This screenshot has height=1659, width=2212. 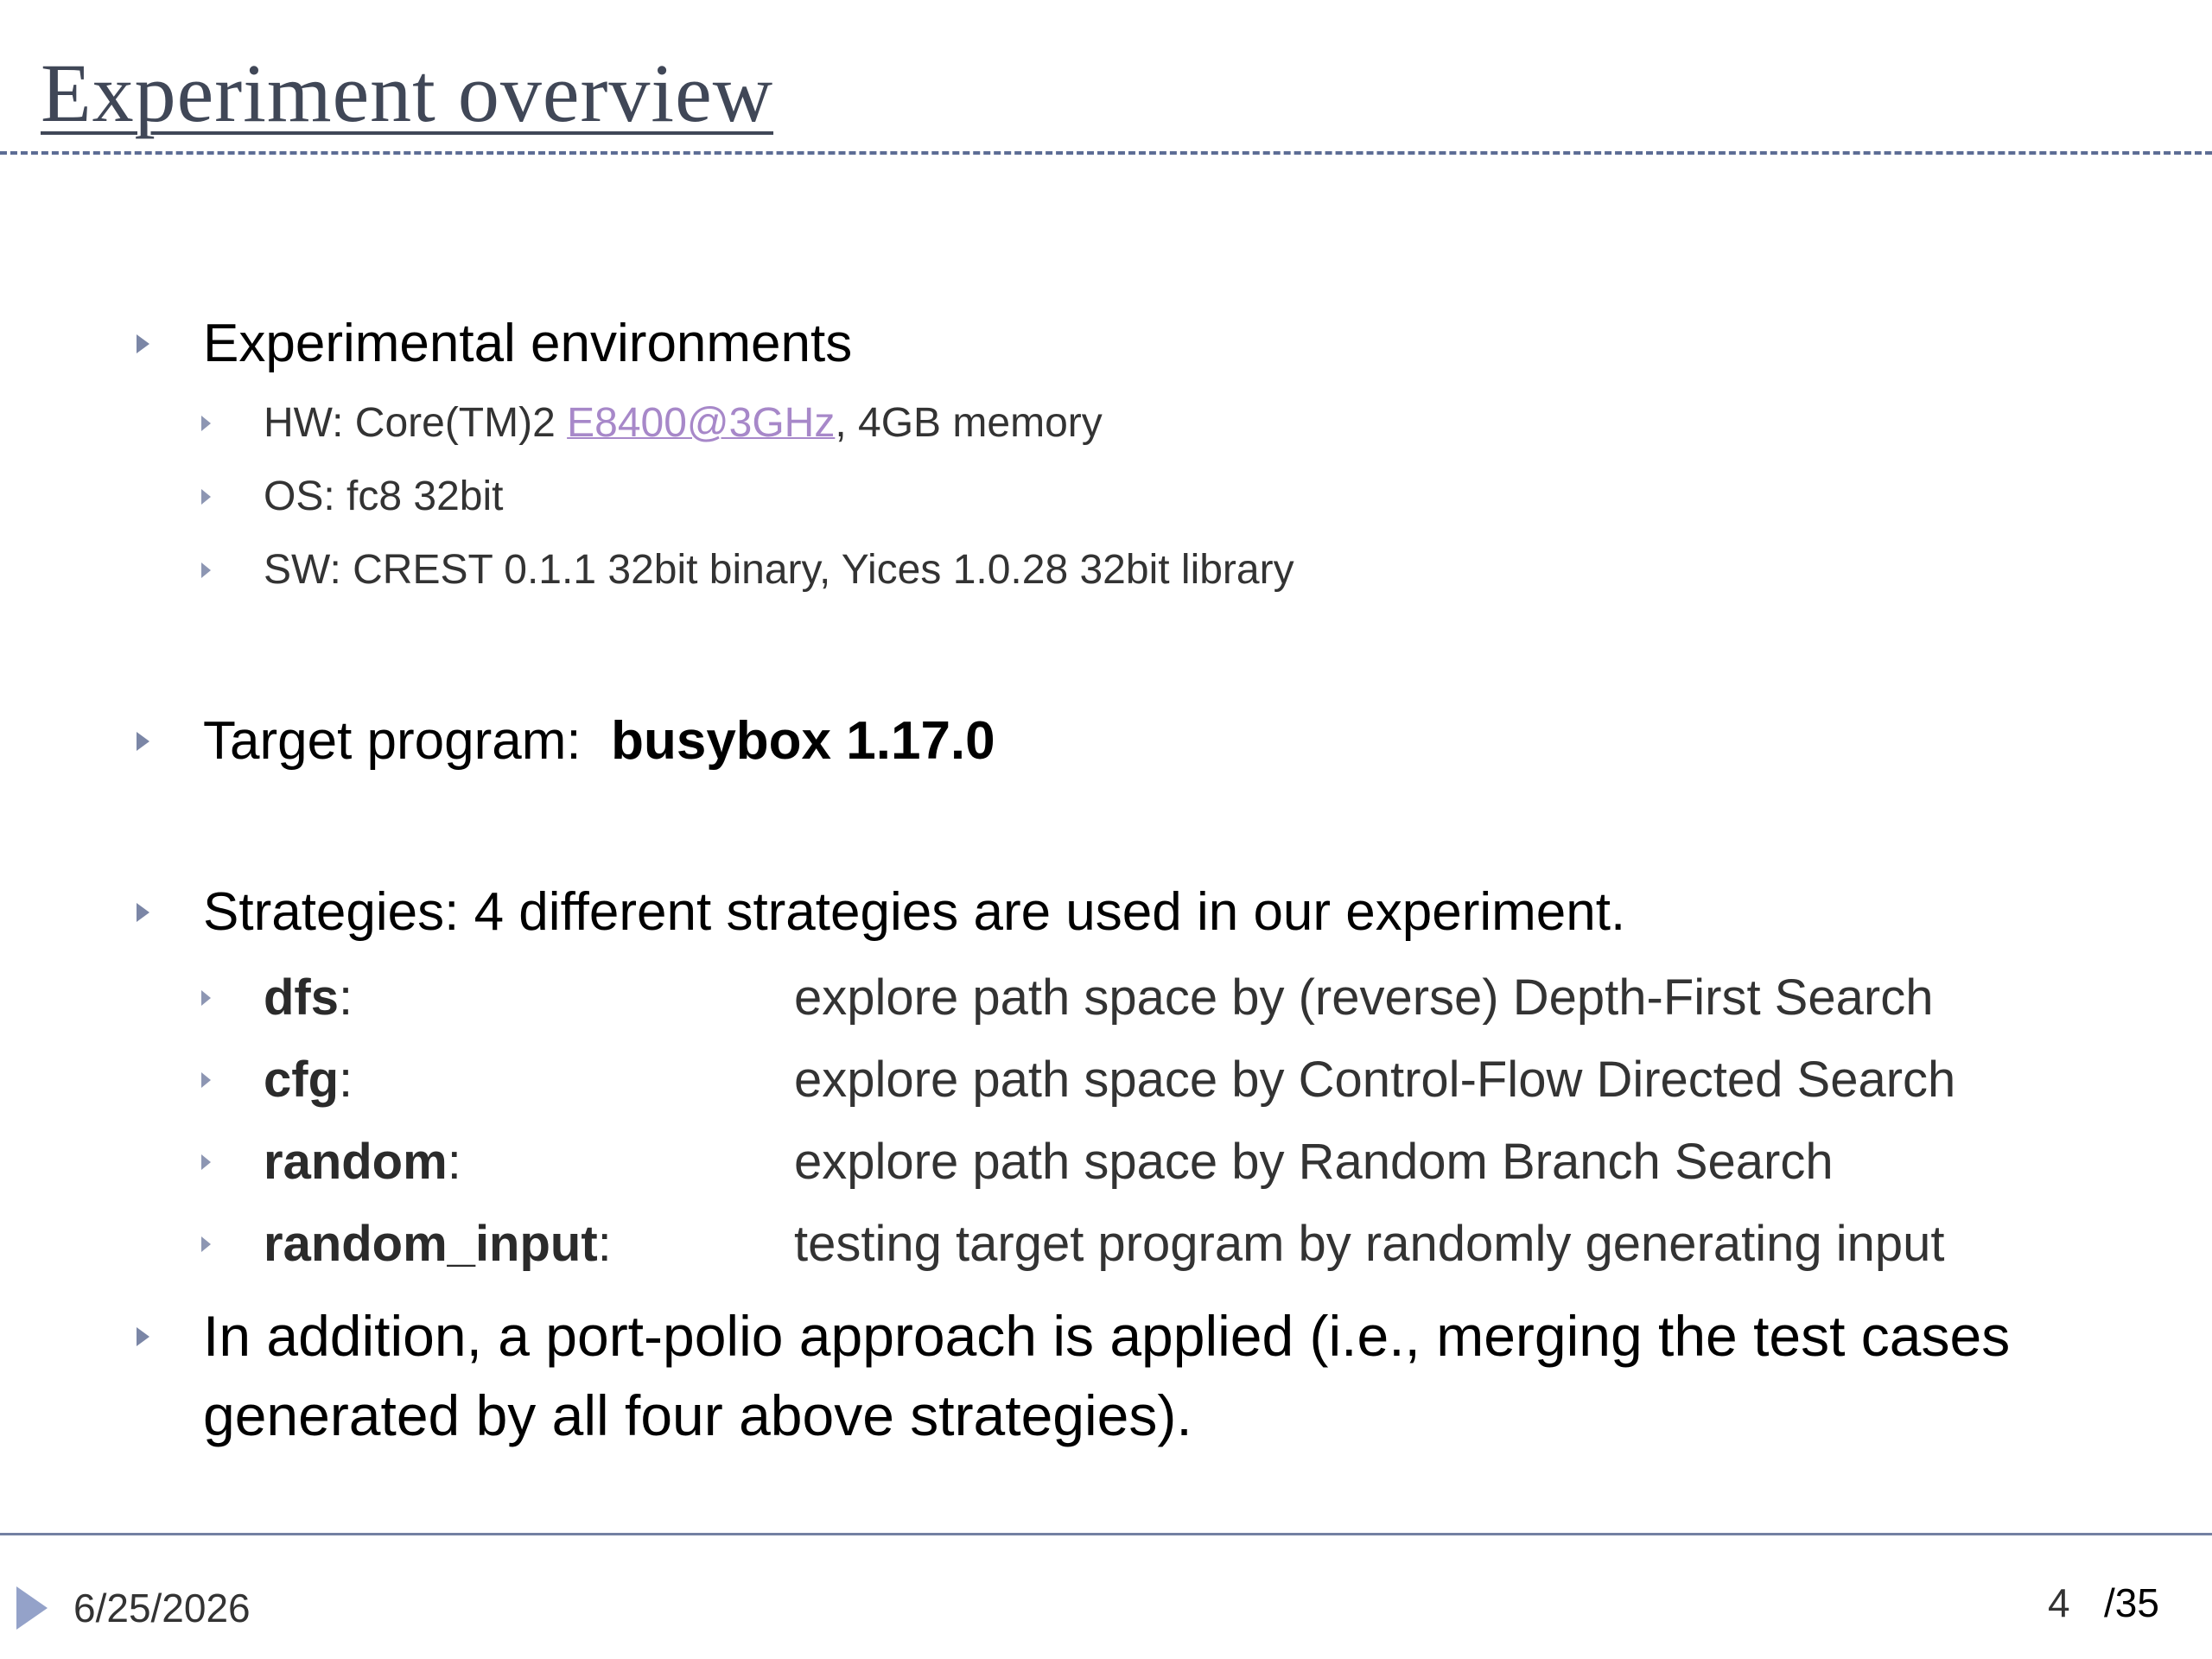 I want to click on strategy-name-text: dfs, so click(x=301, y=998).